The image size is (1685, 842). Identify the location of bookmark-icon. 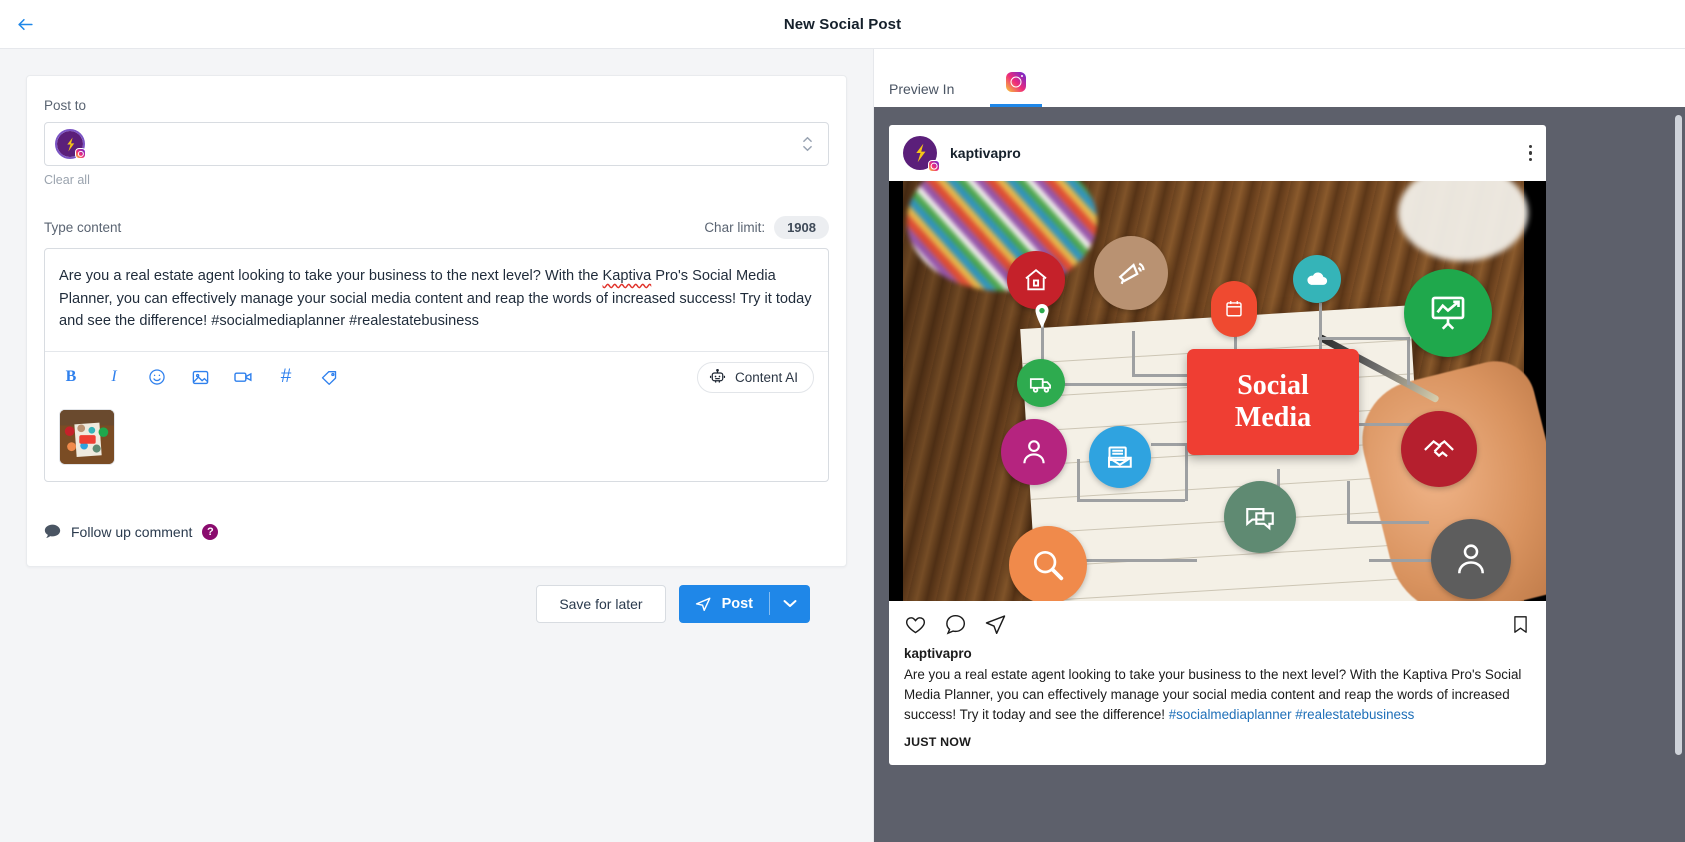
(1520, 624).